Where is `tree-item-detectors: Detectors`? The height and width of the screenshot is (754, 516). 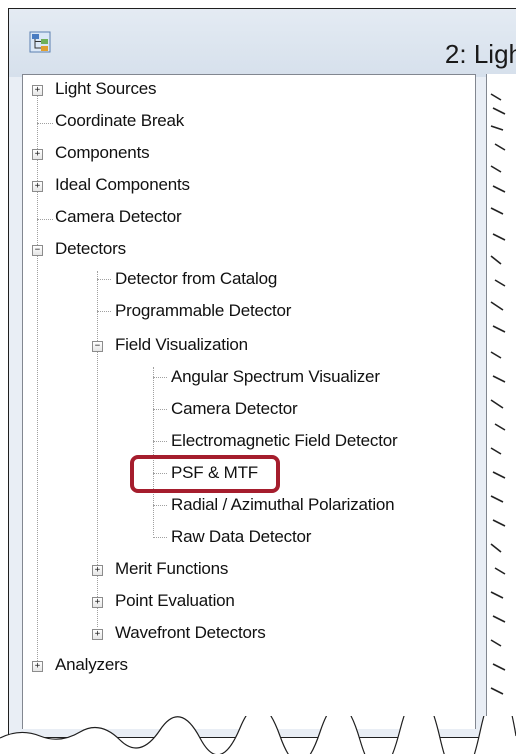 tree-item-detectors: Detectors is located at coordinates (90, 249).